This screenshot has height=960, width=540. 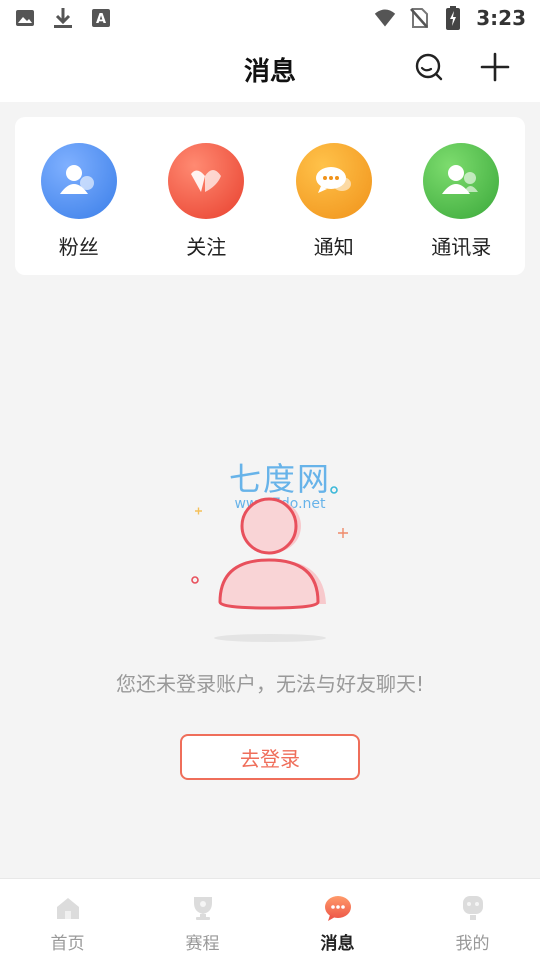 What do you see at coordinates (472, 944) in the screenshot?
I see `nav-label: 我的` at bounding box center [472, 944].